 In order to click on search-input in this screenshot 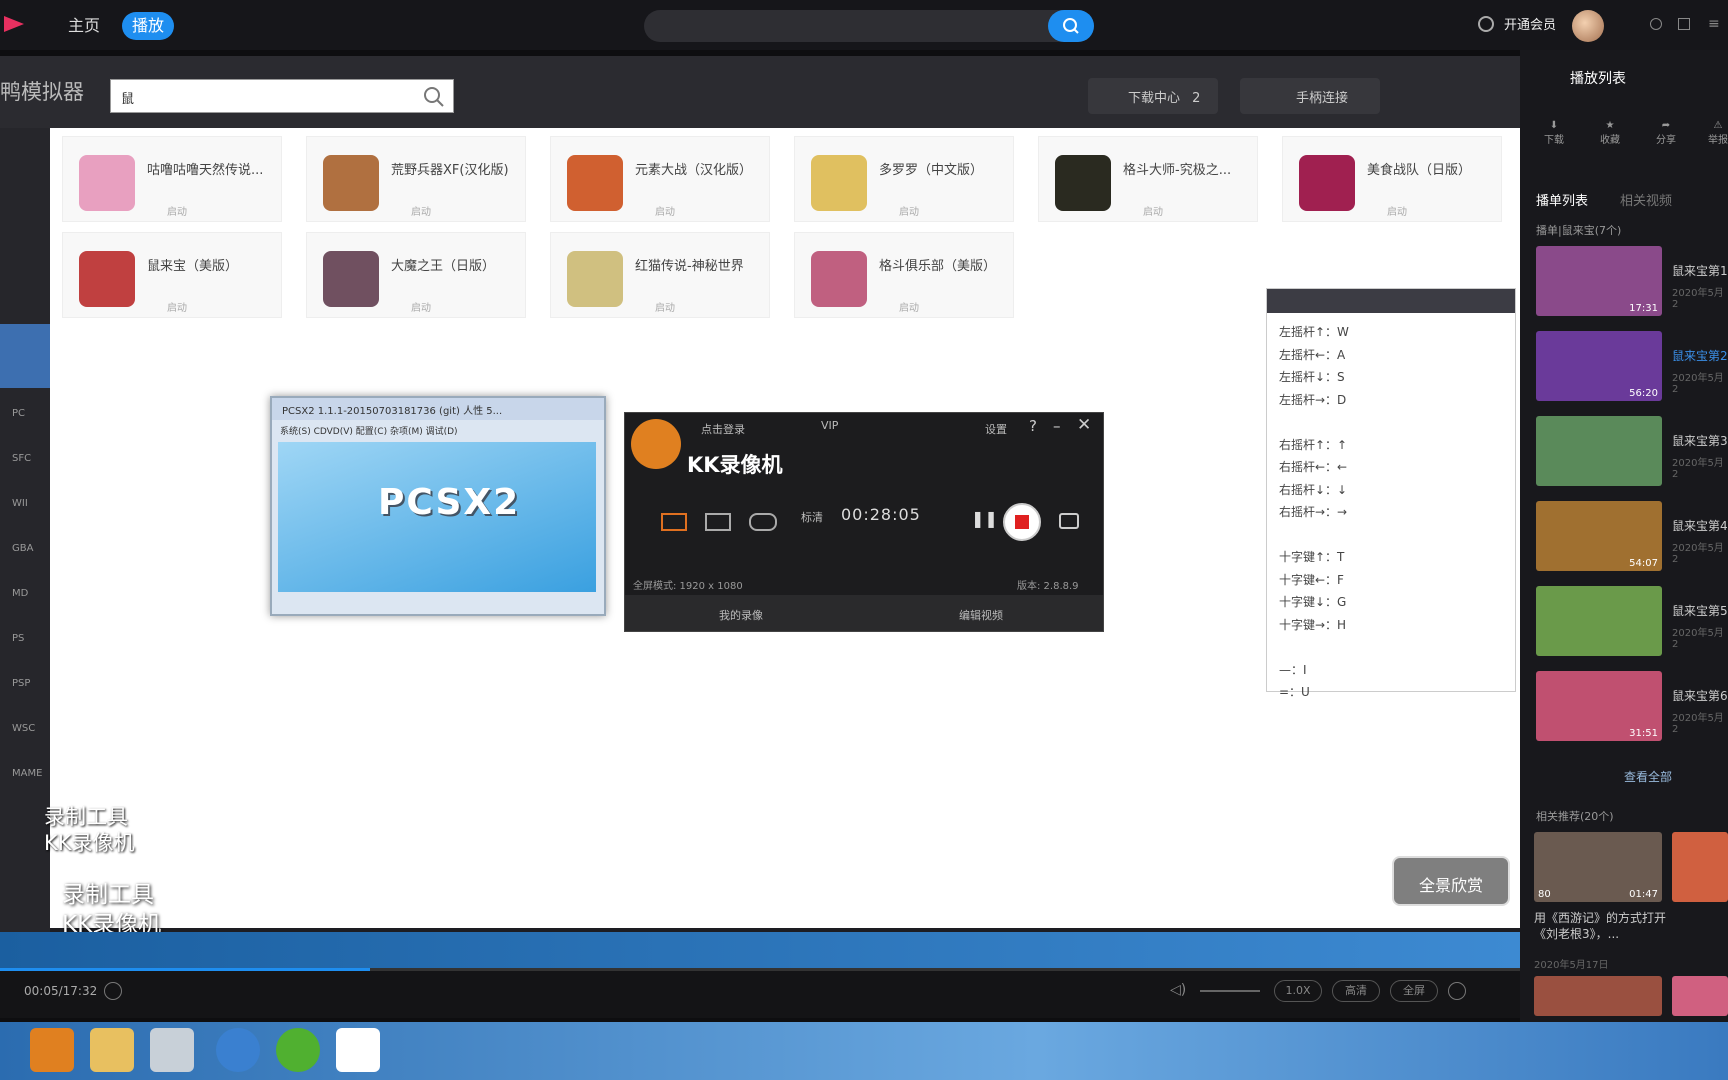, I will do `click(869, 26)`.